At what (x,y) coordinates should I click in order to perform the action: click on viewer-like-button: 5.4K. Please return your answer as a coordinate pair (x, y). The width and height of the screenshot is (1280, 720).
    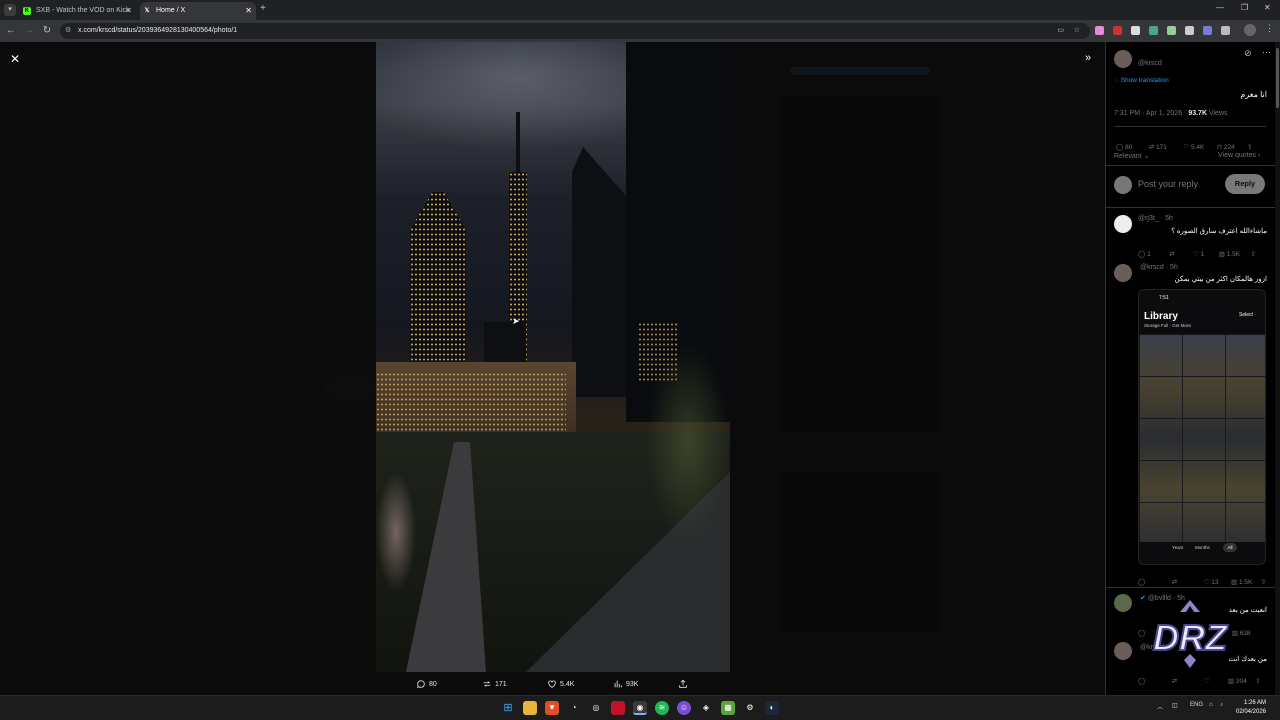
    Looking at the image, I should click on (560, 685).